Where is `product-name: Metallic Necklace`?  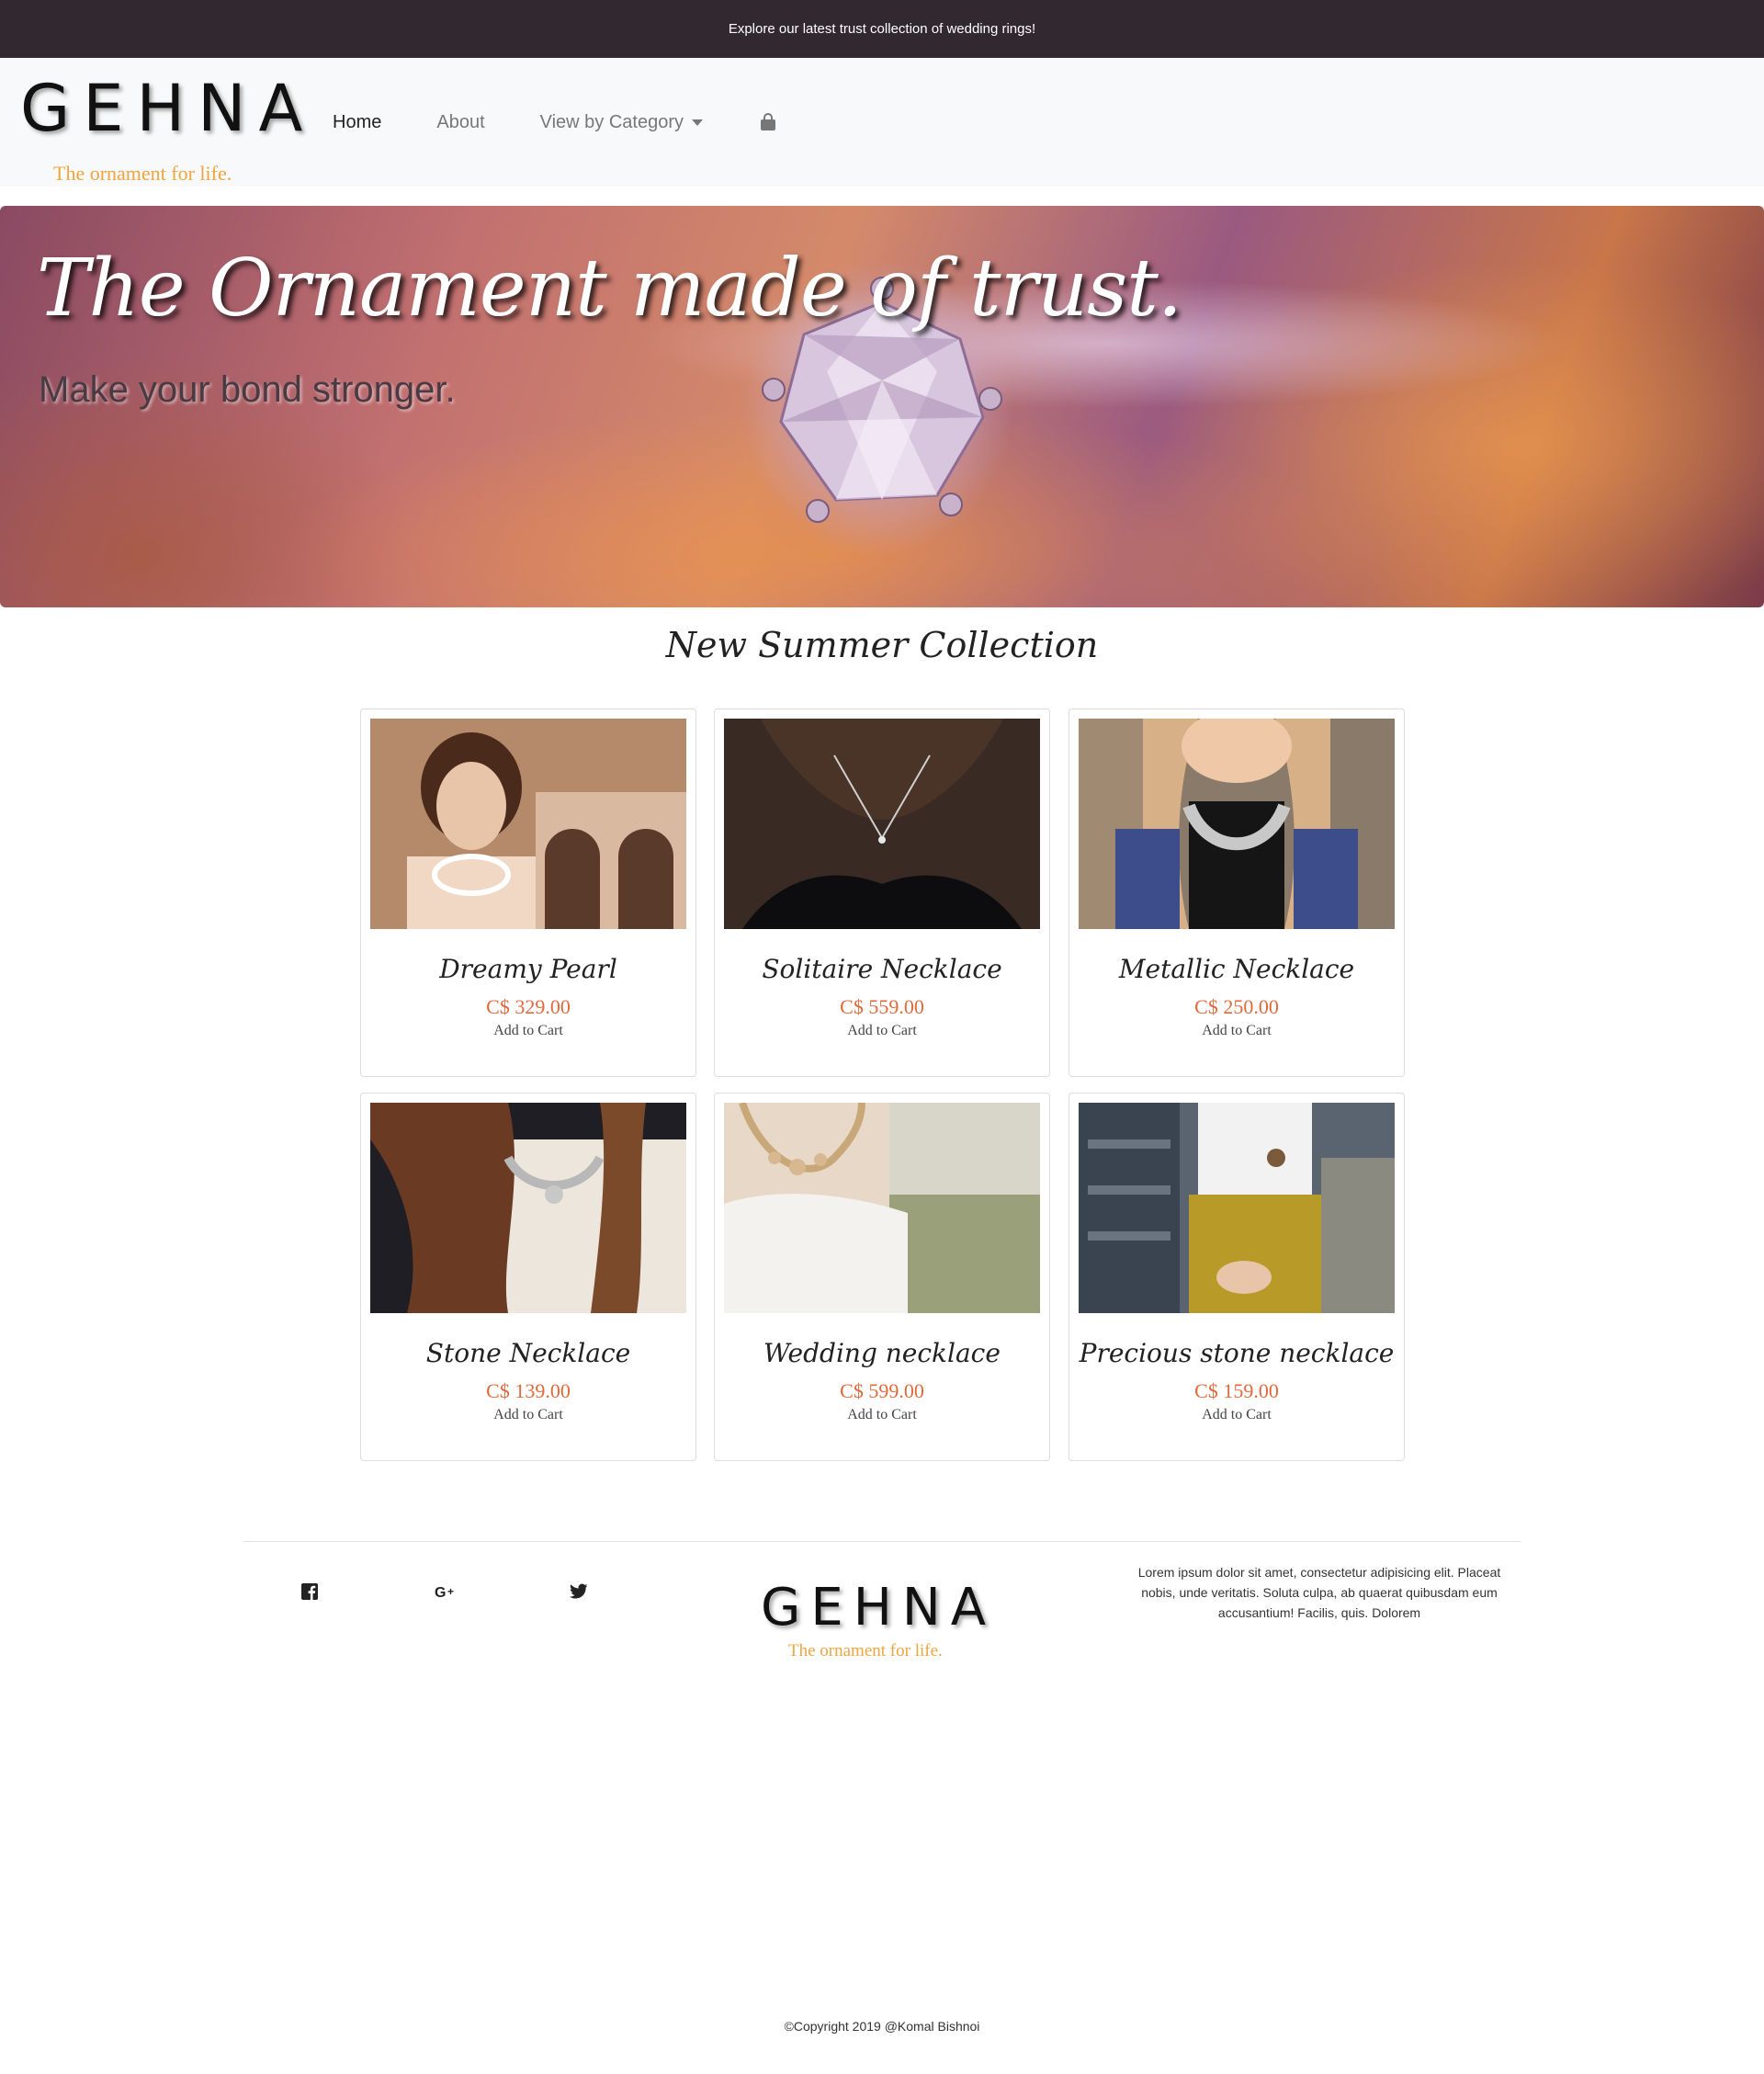 product-name: Metallic Necklace is located at coordinates (1236, 969).